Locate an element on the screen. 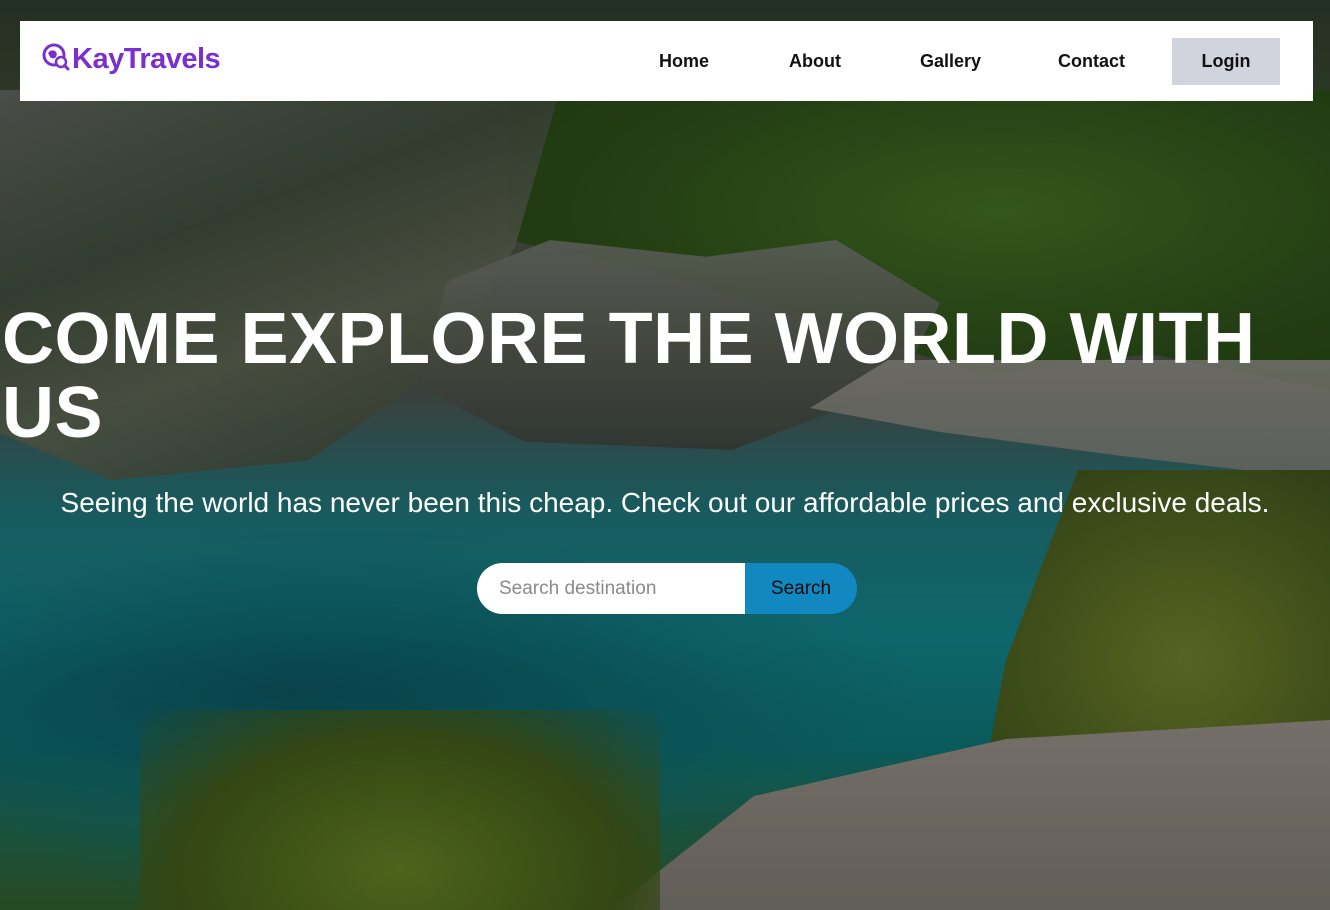 Image resolution: width=1330 pixels, height=910 pixels. nav-links: Home About Gallery Contact Login is located at coordinates (666, 61).